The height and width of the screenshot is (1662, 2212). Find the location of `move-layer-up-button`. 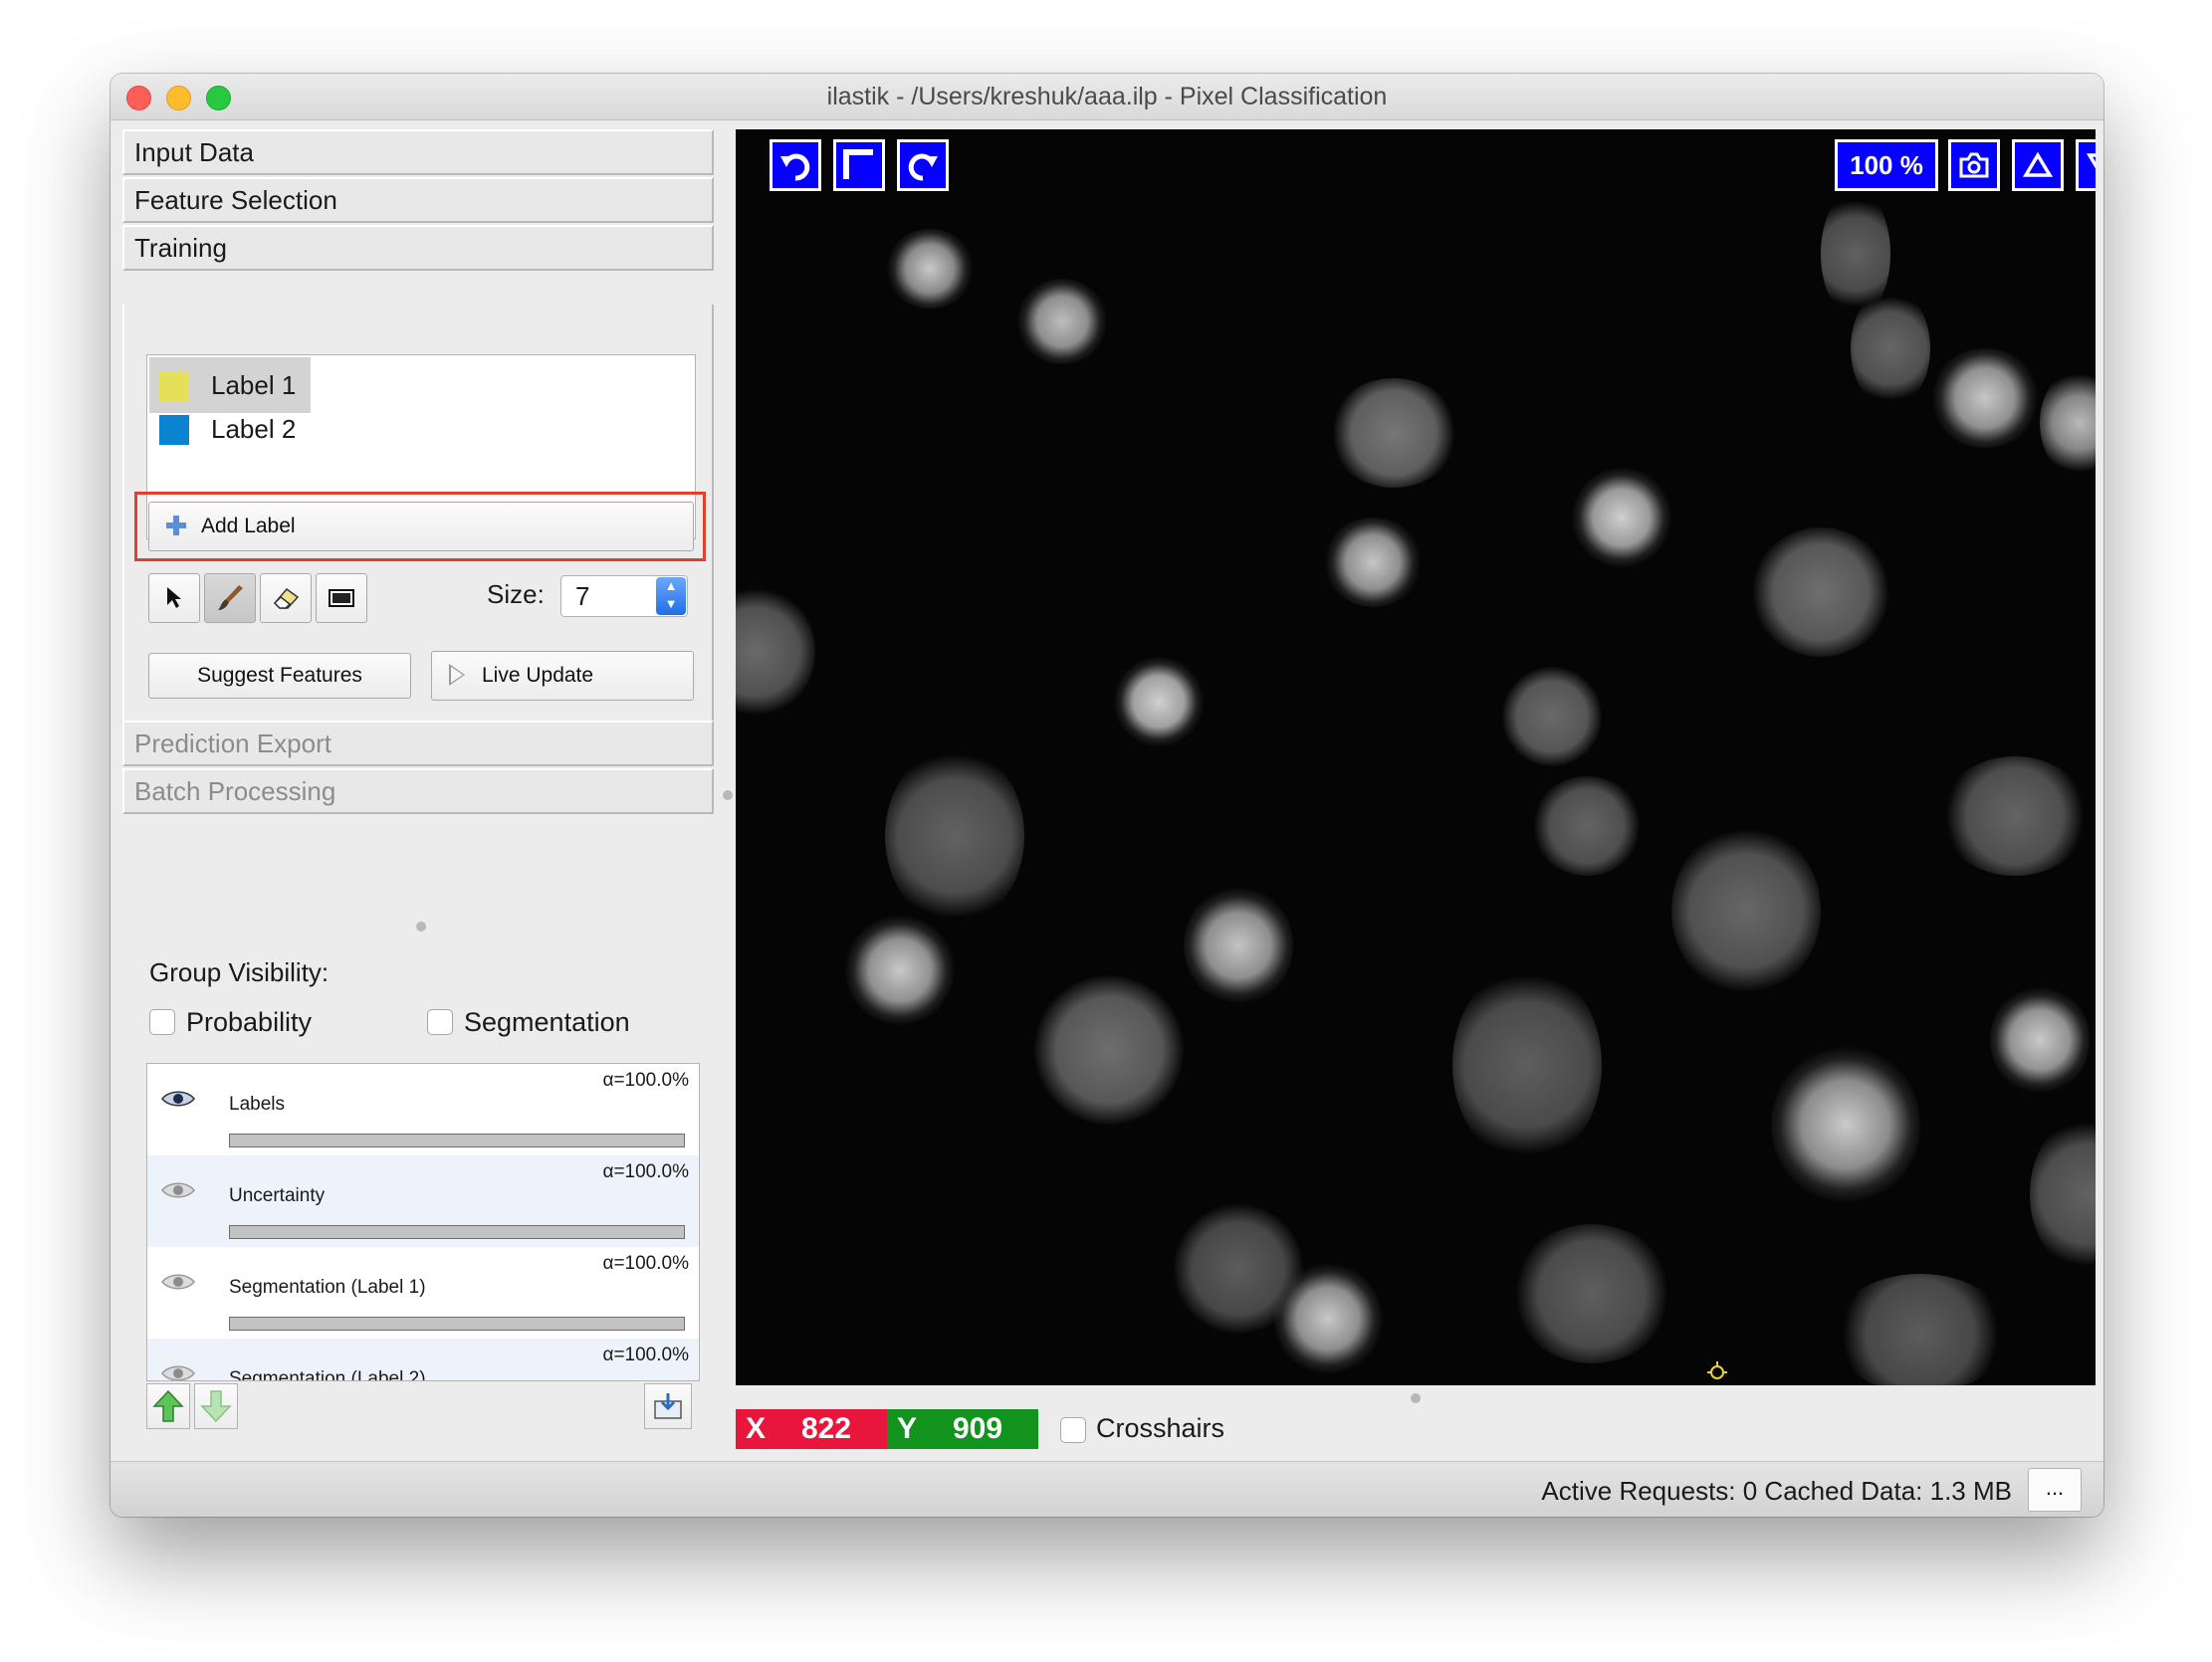

move-layer-up-button is located at coordinates (168, 1406).